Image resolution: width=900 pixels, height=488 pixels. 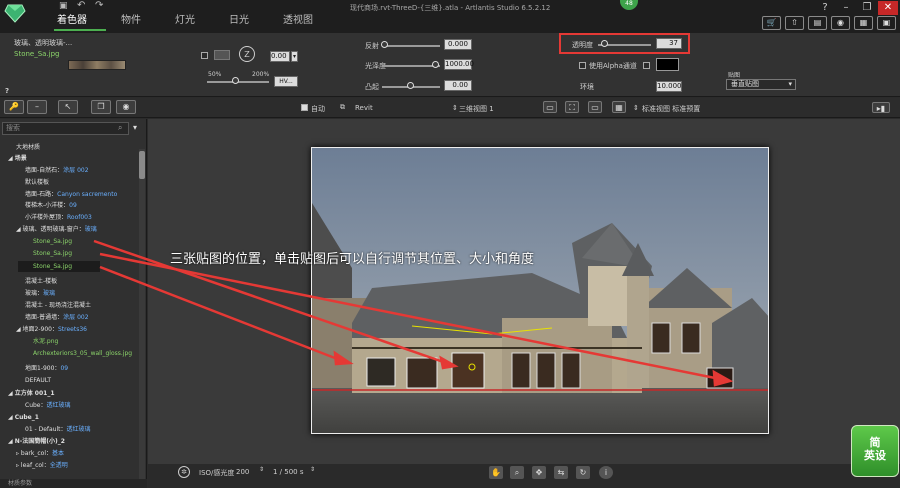 What do you see at coordinates (550, 107) in the screenshot?
I see `frame-icon: ▭` at bounding box center [550, 107].